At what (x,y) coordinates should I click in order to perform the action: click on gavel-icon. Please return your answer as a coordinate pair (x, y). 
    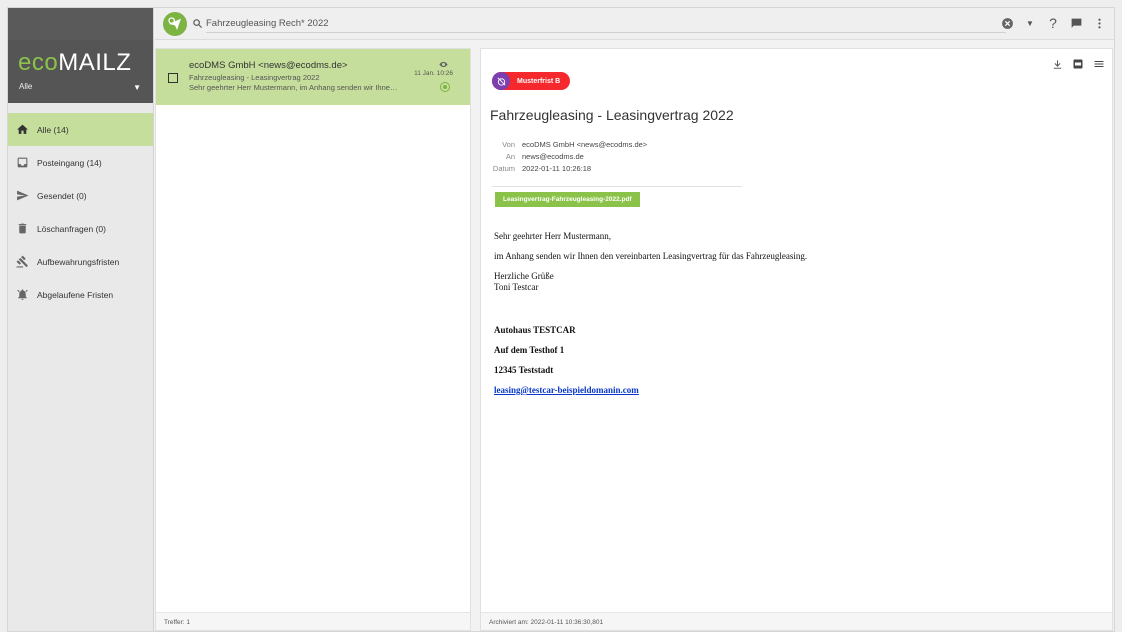
    Looking at the image, I should click on (22, 262).